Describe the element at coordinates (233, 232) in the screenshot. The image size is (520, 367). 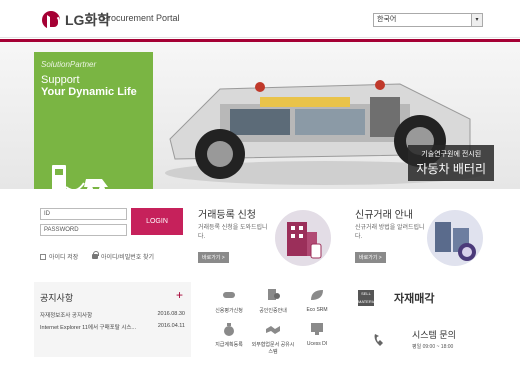
I see `card-desc: 거래등록 신청을 도와드립니다.` at that location.